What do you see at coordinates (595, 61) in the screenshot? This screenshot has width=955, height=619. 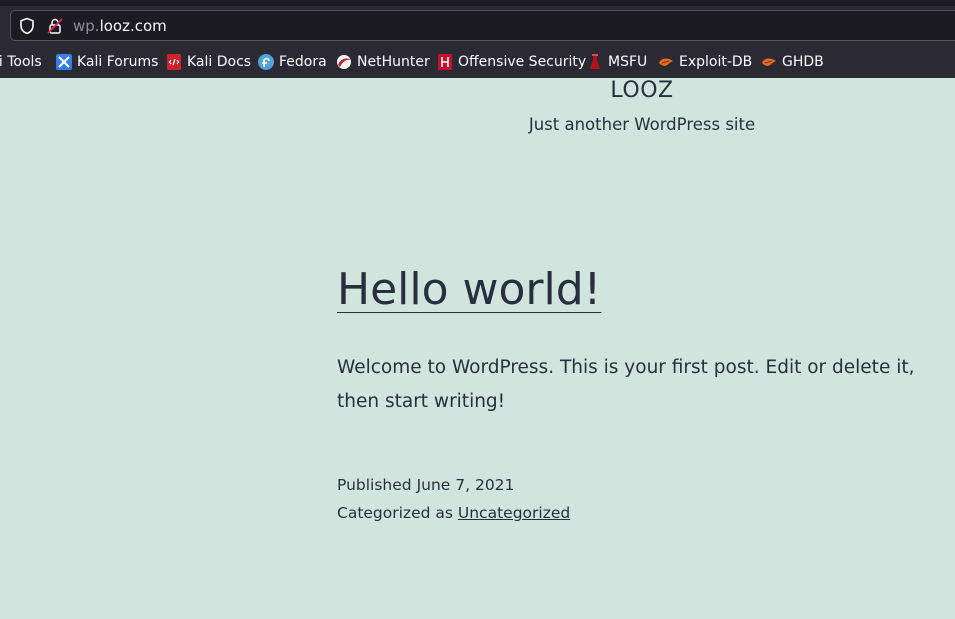 I see `msfu-icon` at bounding box center [595, 61].